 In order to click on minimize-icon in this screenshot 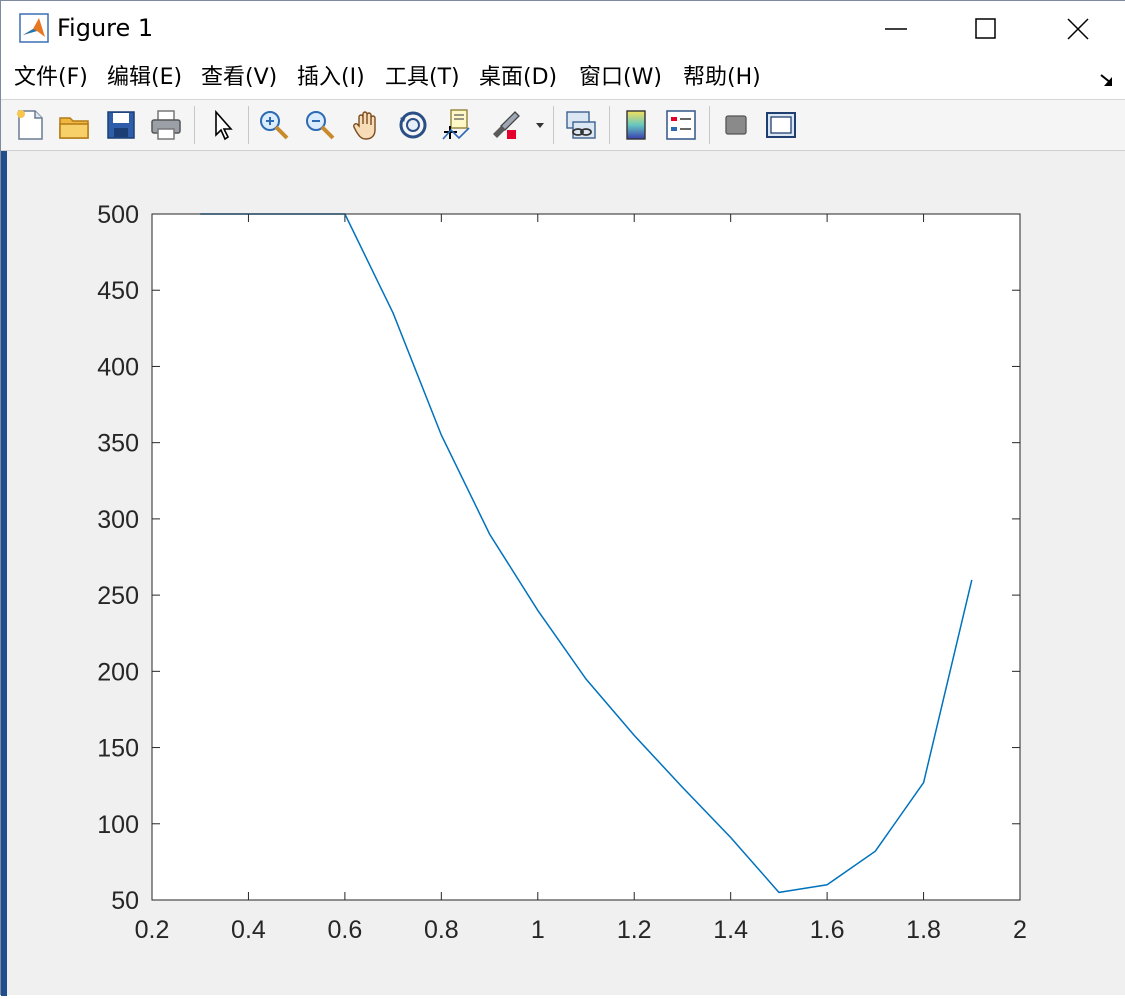, I will do `click(896, 29)`.